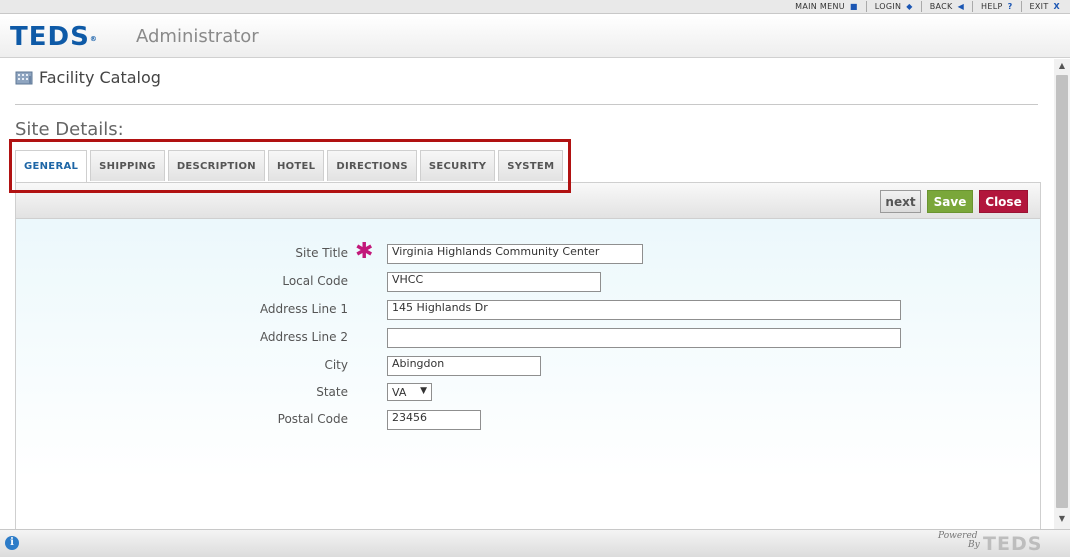 The height and width of the screenshot is (557, 1070). What do you see at coordinates (315, 281) in the screenshot?
I see `local-code-label: Local Code` at bounding box center [315, 281].